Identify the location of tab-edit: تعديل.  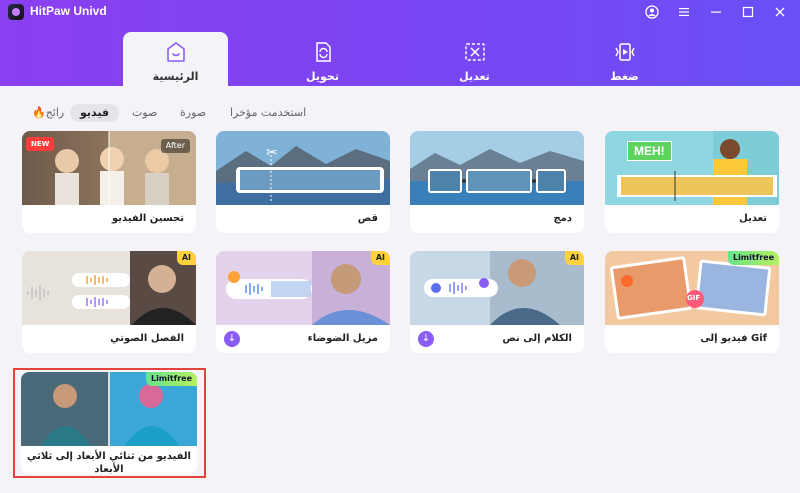
(474, 59).